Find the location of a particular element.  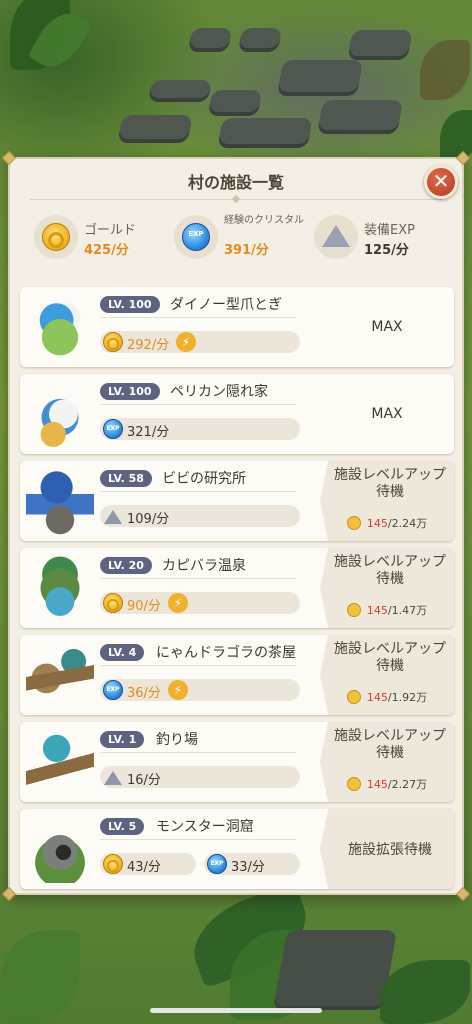

close-icon: ✕ is located at coordinates (441, 181).